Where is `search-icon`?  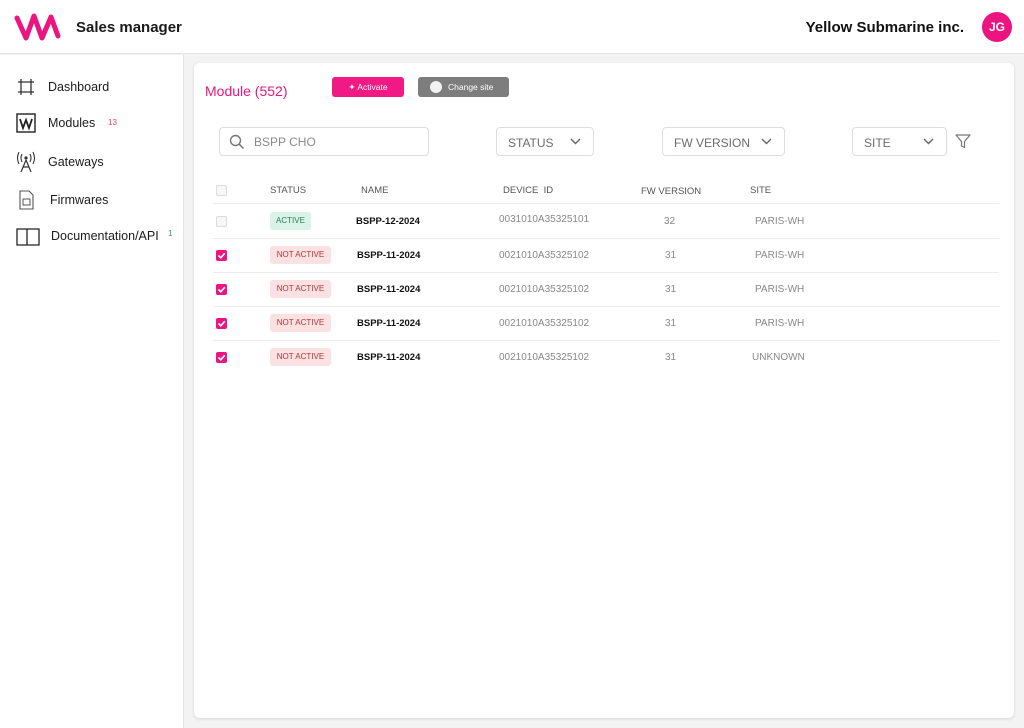
search-icon is located at coordinates (237, 142).